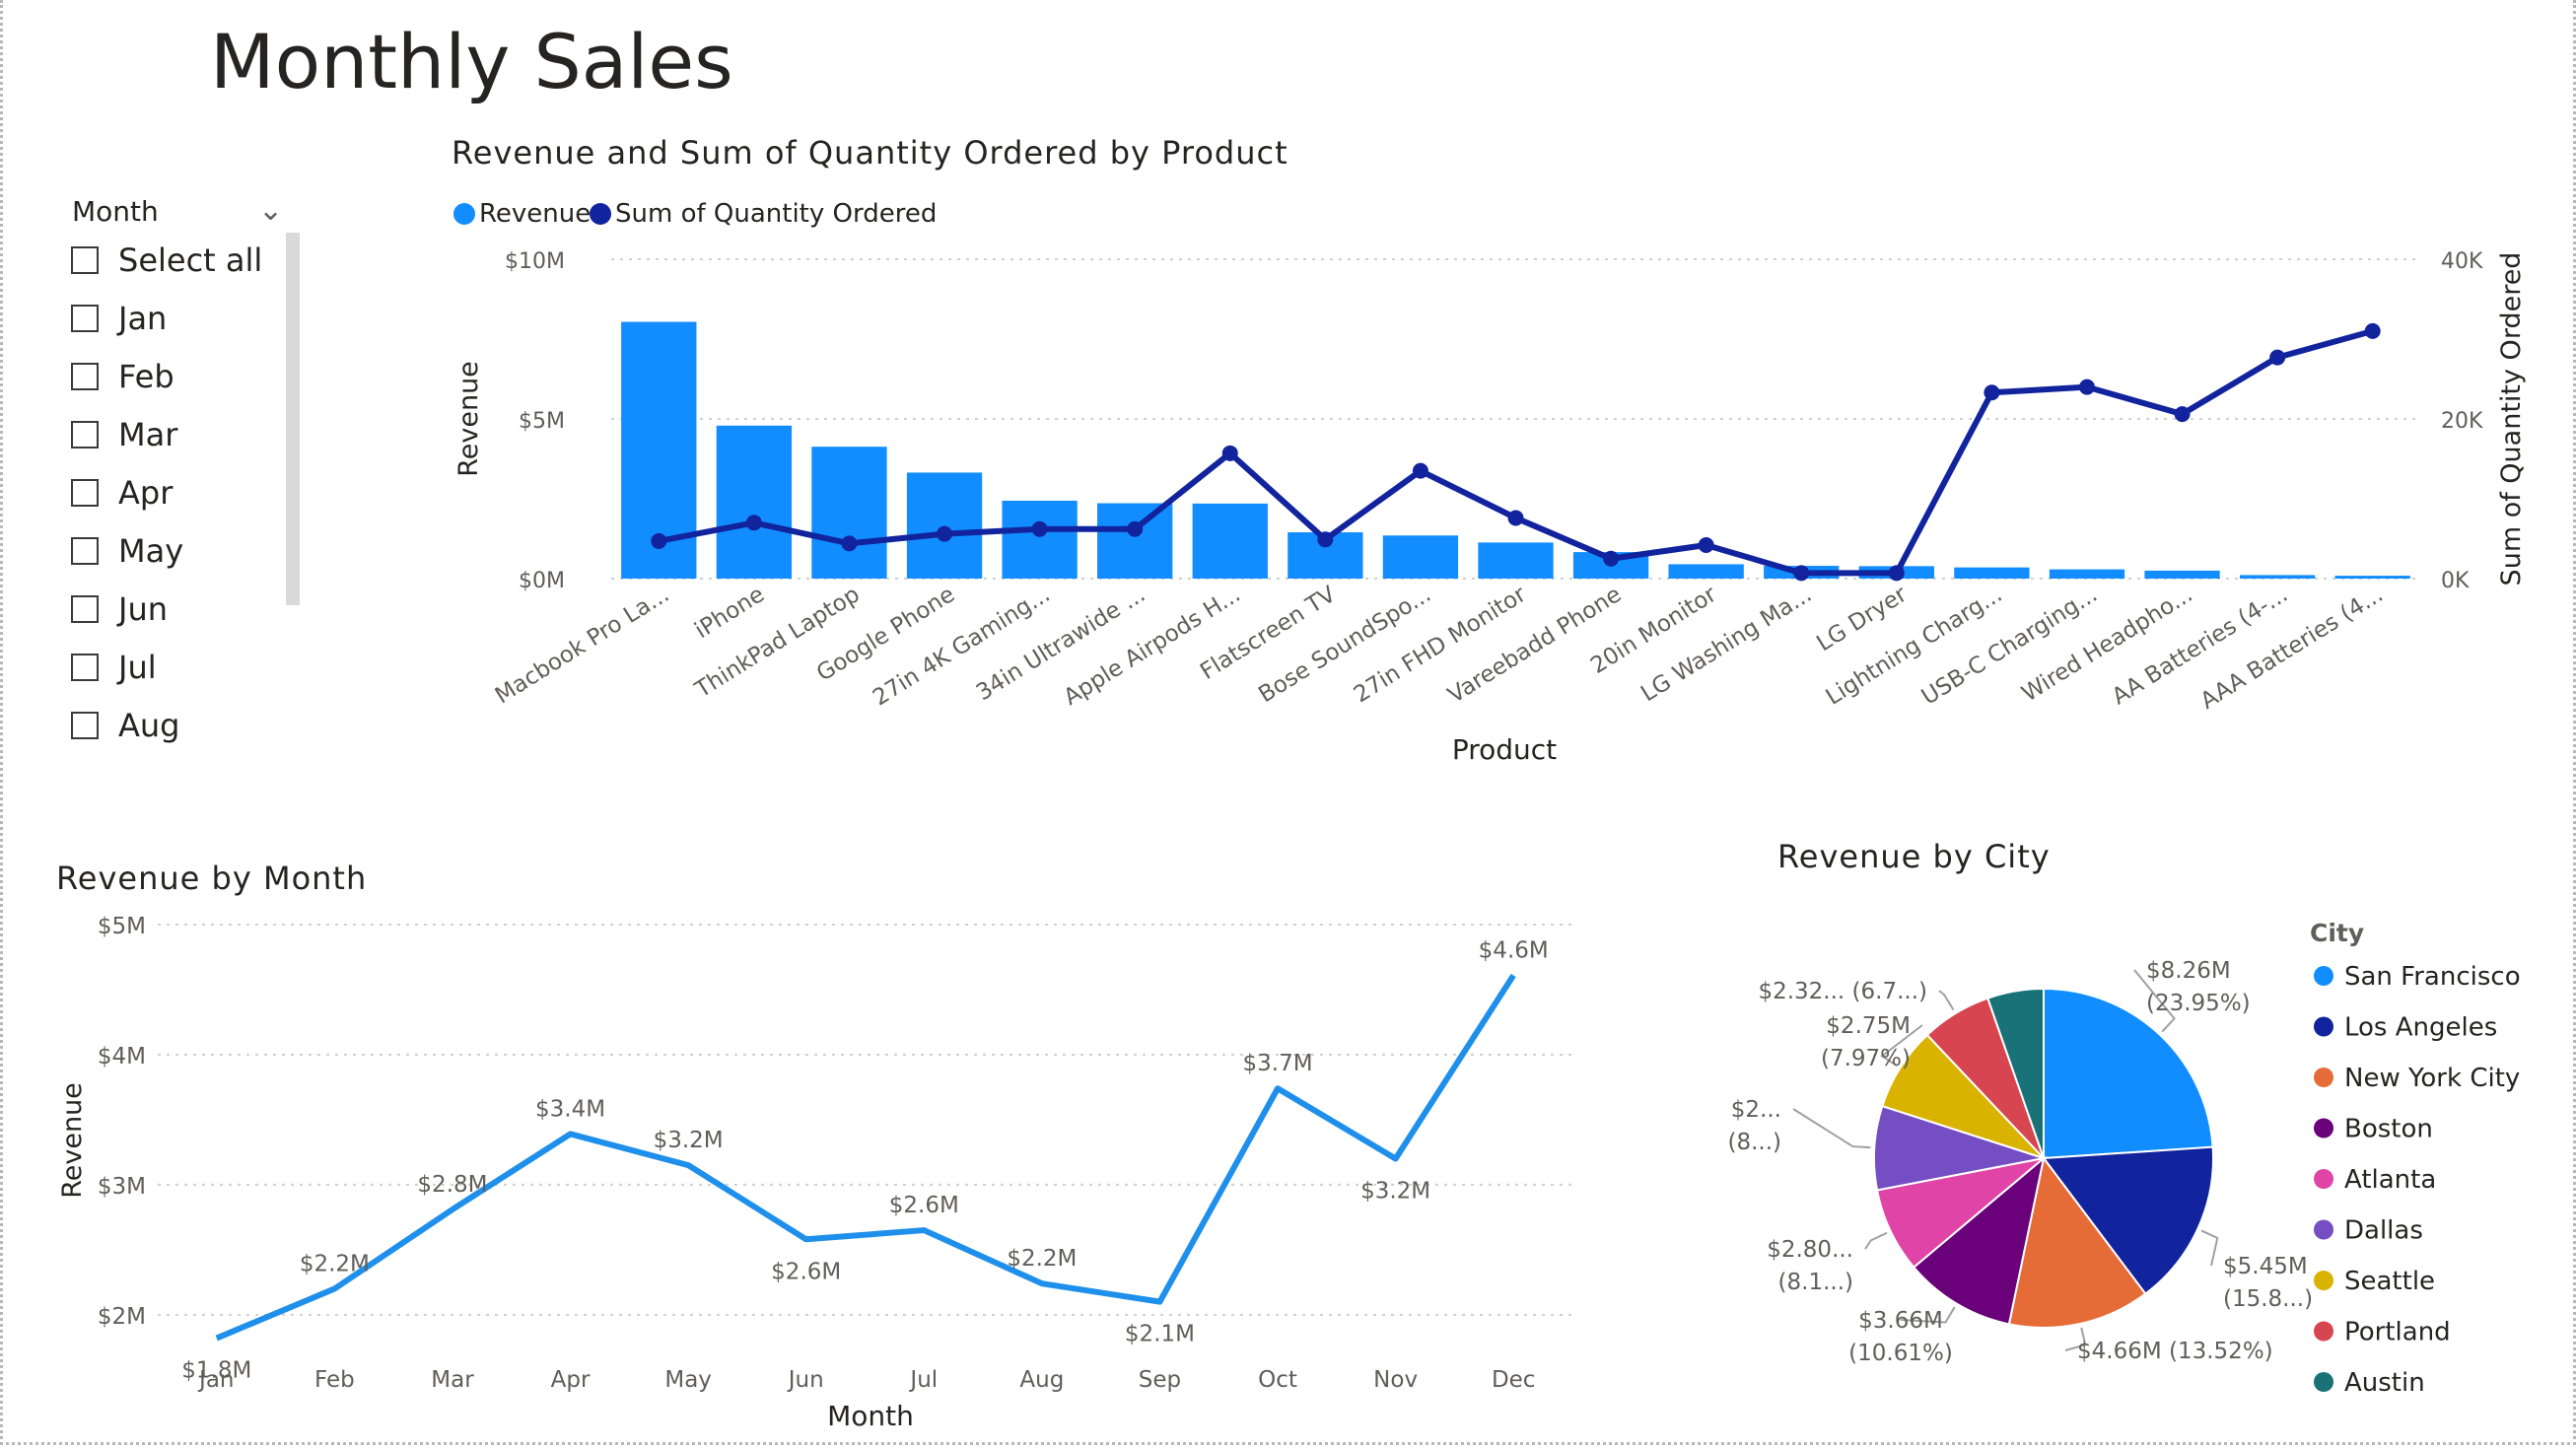  What do you see at coordinates (2198, 1004) in the screenshot?
I see `data-label: (23.95%)` at bounding box center [2198, 1004].